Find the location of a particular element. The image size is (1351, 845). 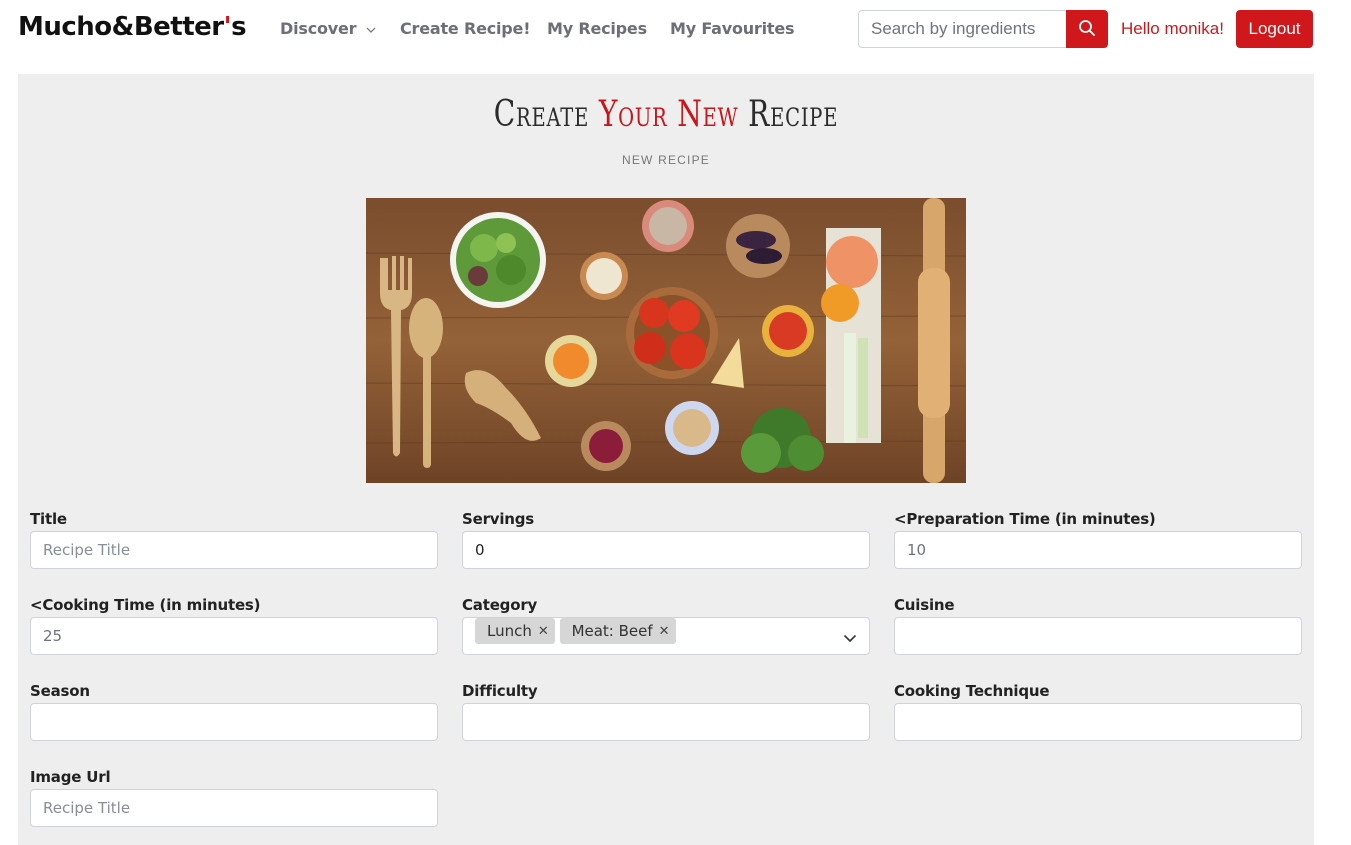

category-field: Category Lunch ✕ Meat: Beef ✕ is located at coordinates (666, 624).